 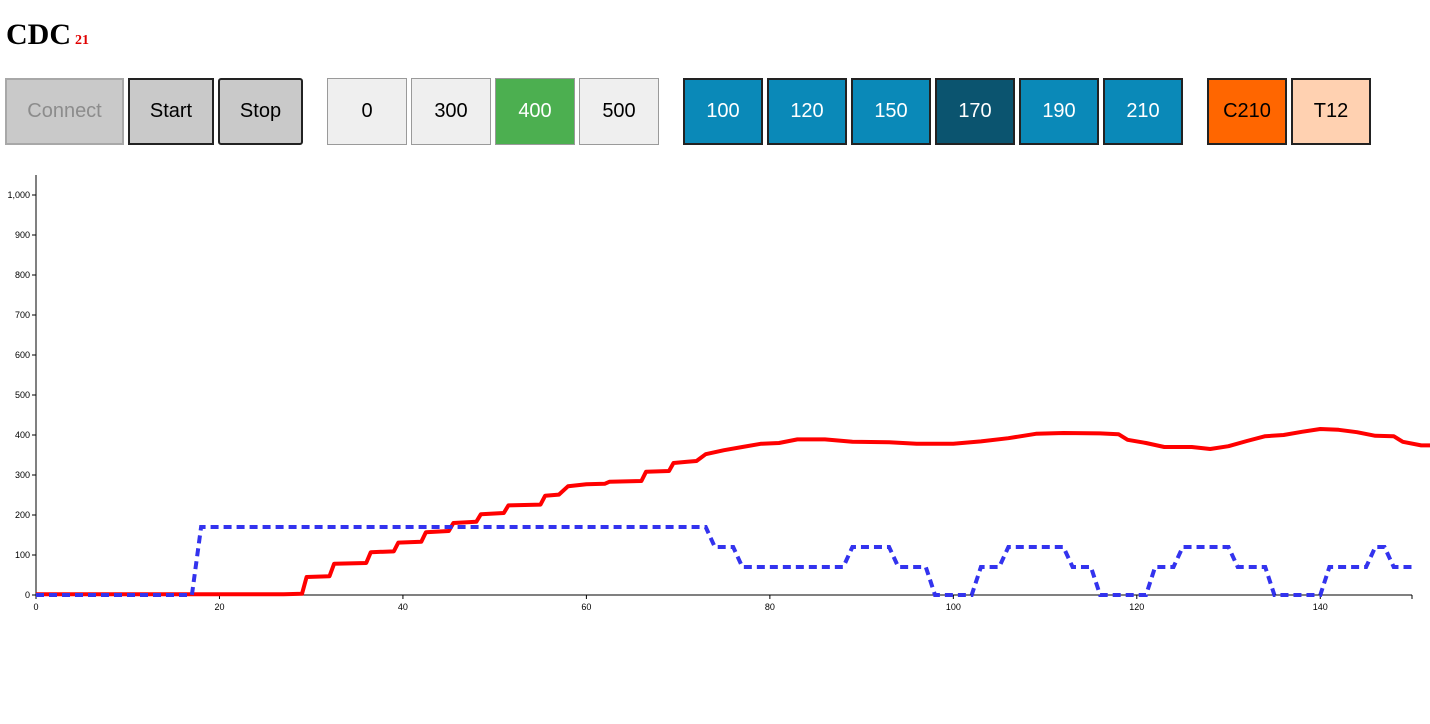 What do you see at coordinates (1247, 111) in the screenshot?
I see `mode-button-c210: C210` at bounding box center [1247, 111].